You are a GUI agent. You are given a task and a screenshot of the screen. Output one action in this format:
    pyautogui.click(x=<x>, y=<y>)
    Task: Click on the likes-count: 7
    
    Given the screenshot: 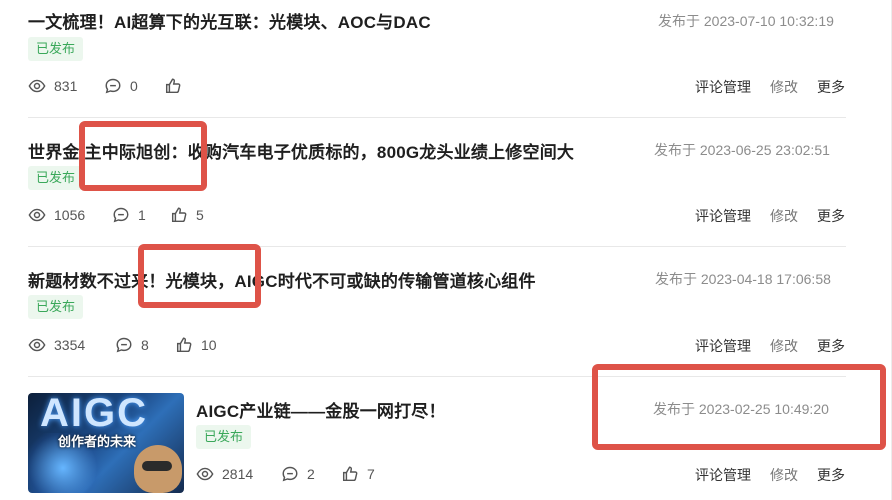 What is the action you would take?
    pyautogui.click(x=371, y=474)
    